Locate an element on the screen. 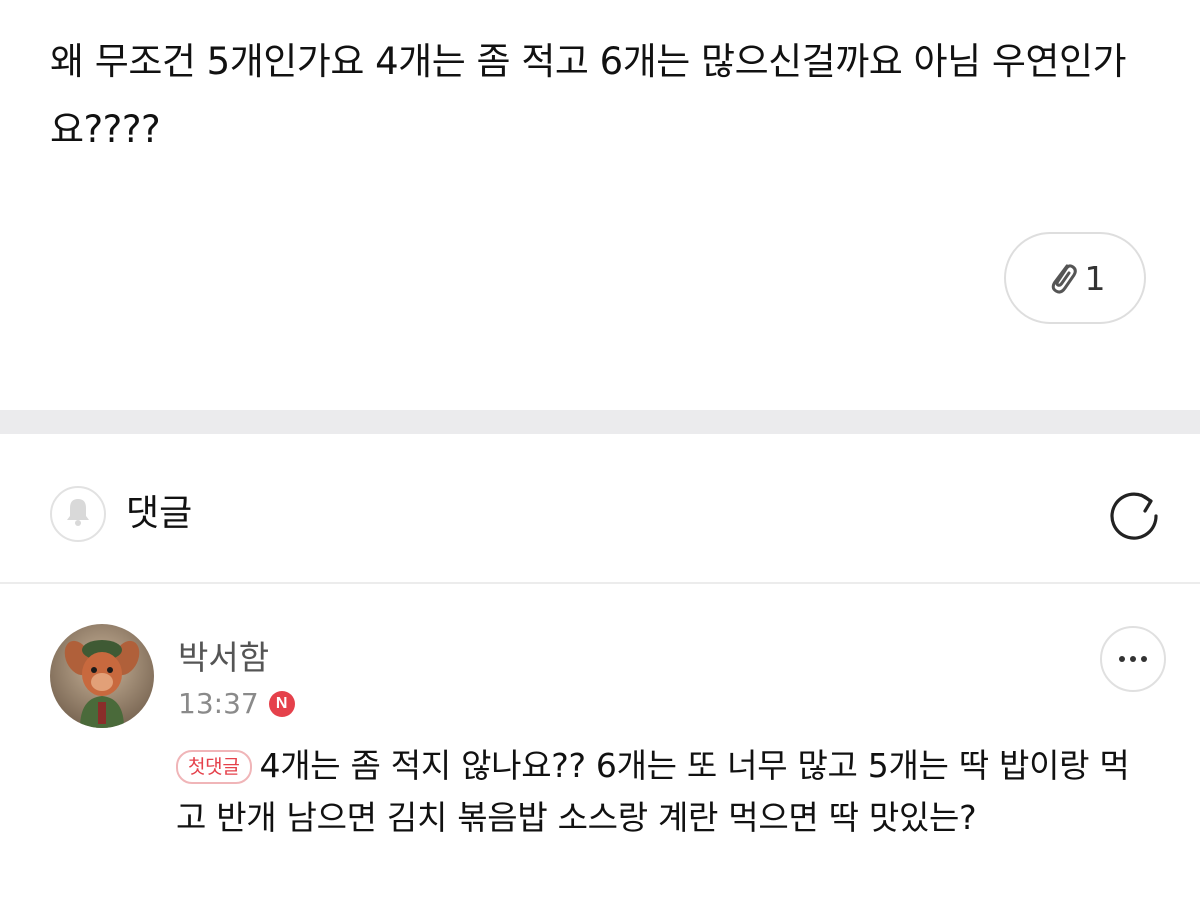 The image size is (1200, 911). new-badge: N is located at coordinates (281, 704).